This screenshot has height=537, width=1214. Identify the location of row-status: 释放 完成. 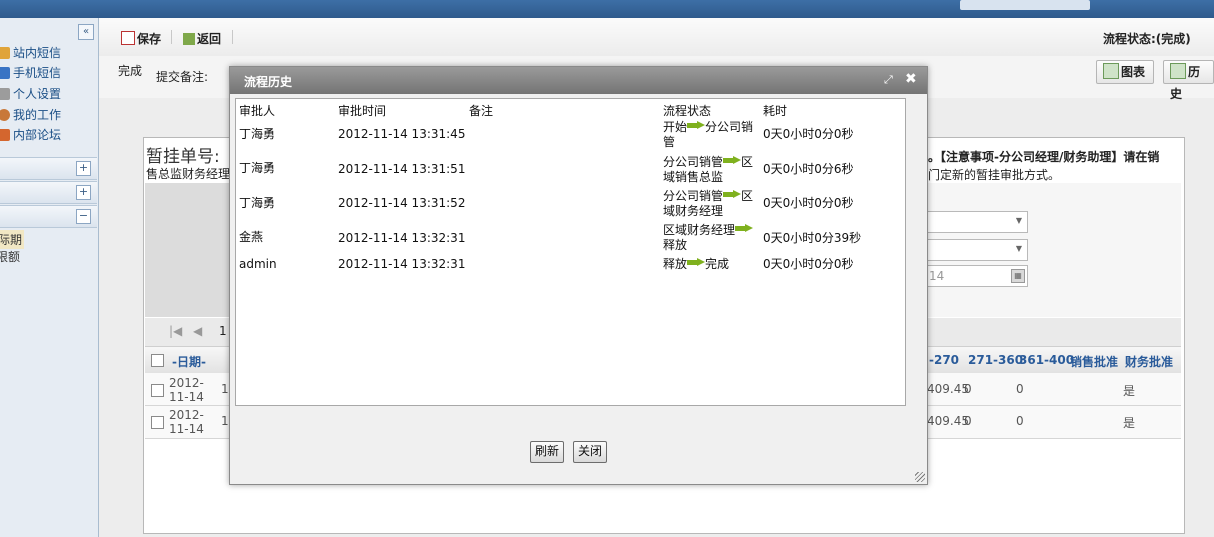
(711, 264).